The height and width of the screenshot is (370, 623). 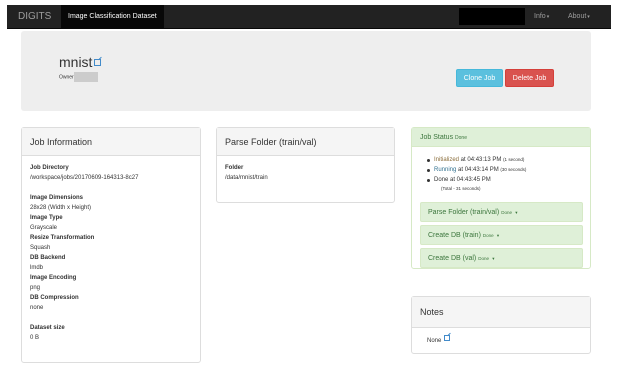 What do you see at coordinates (246, 178) in the screenshot?
I see `folder-value: /data/mnist/train` at bounding box center [246, 178].